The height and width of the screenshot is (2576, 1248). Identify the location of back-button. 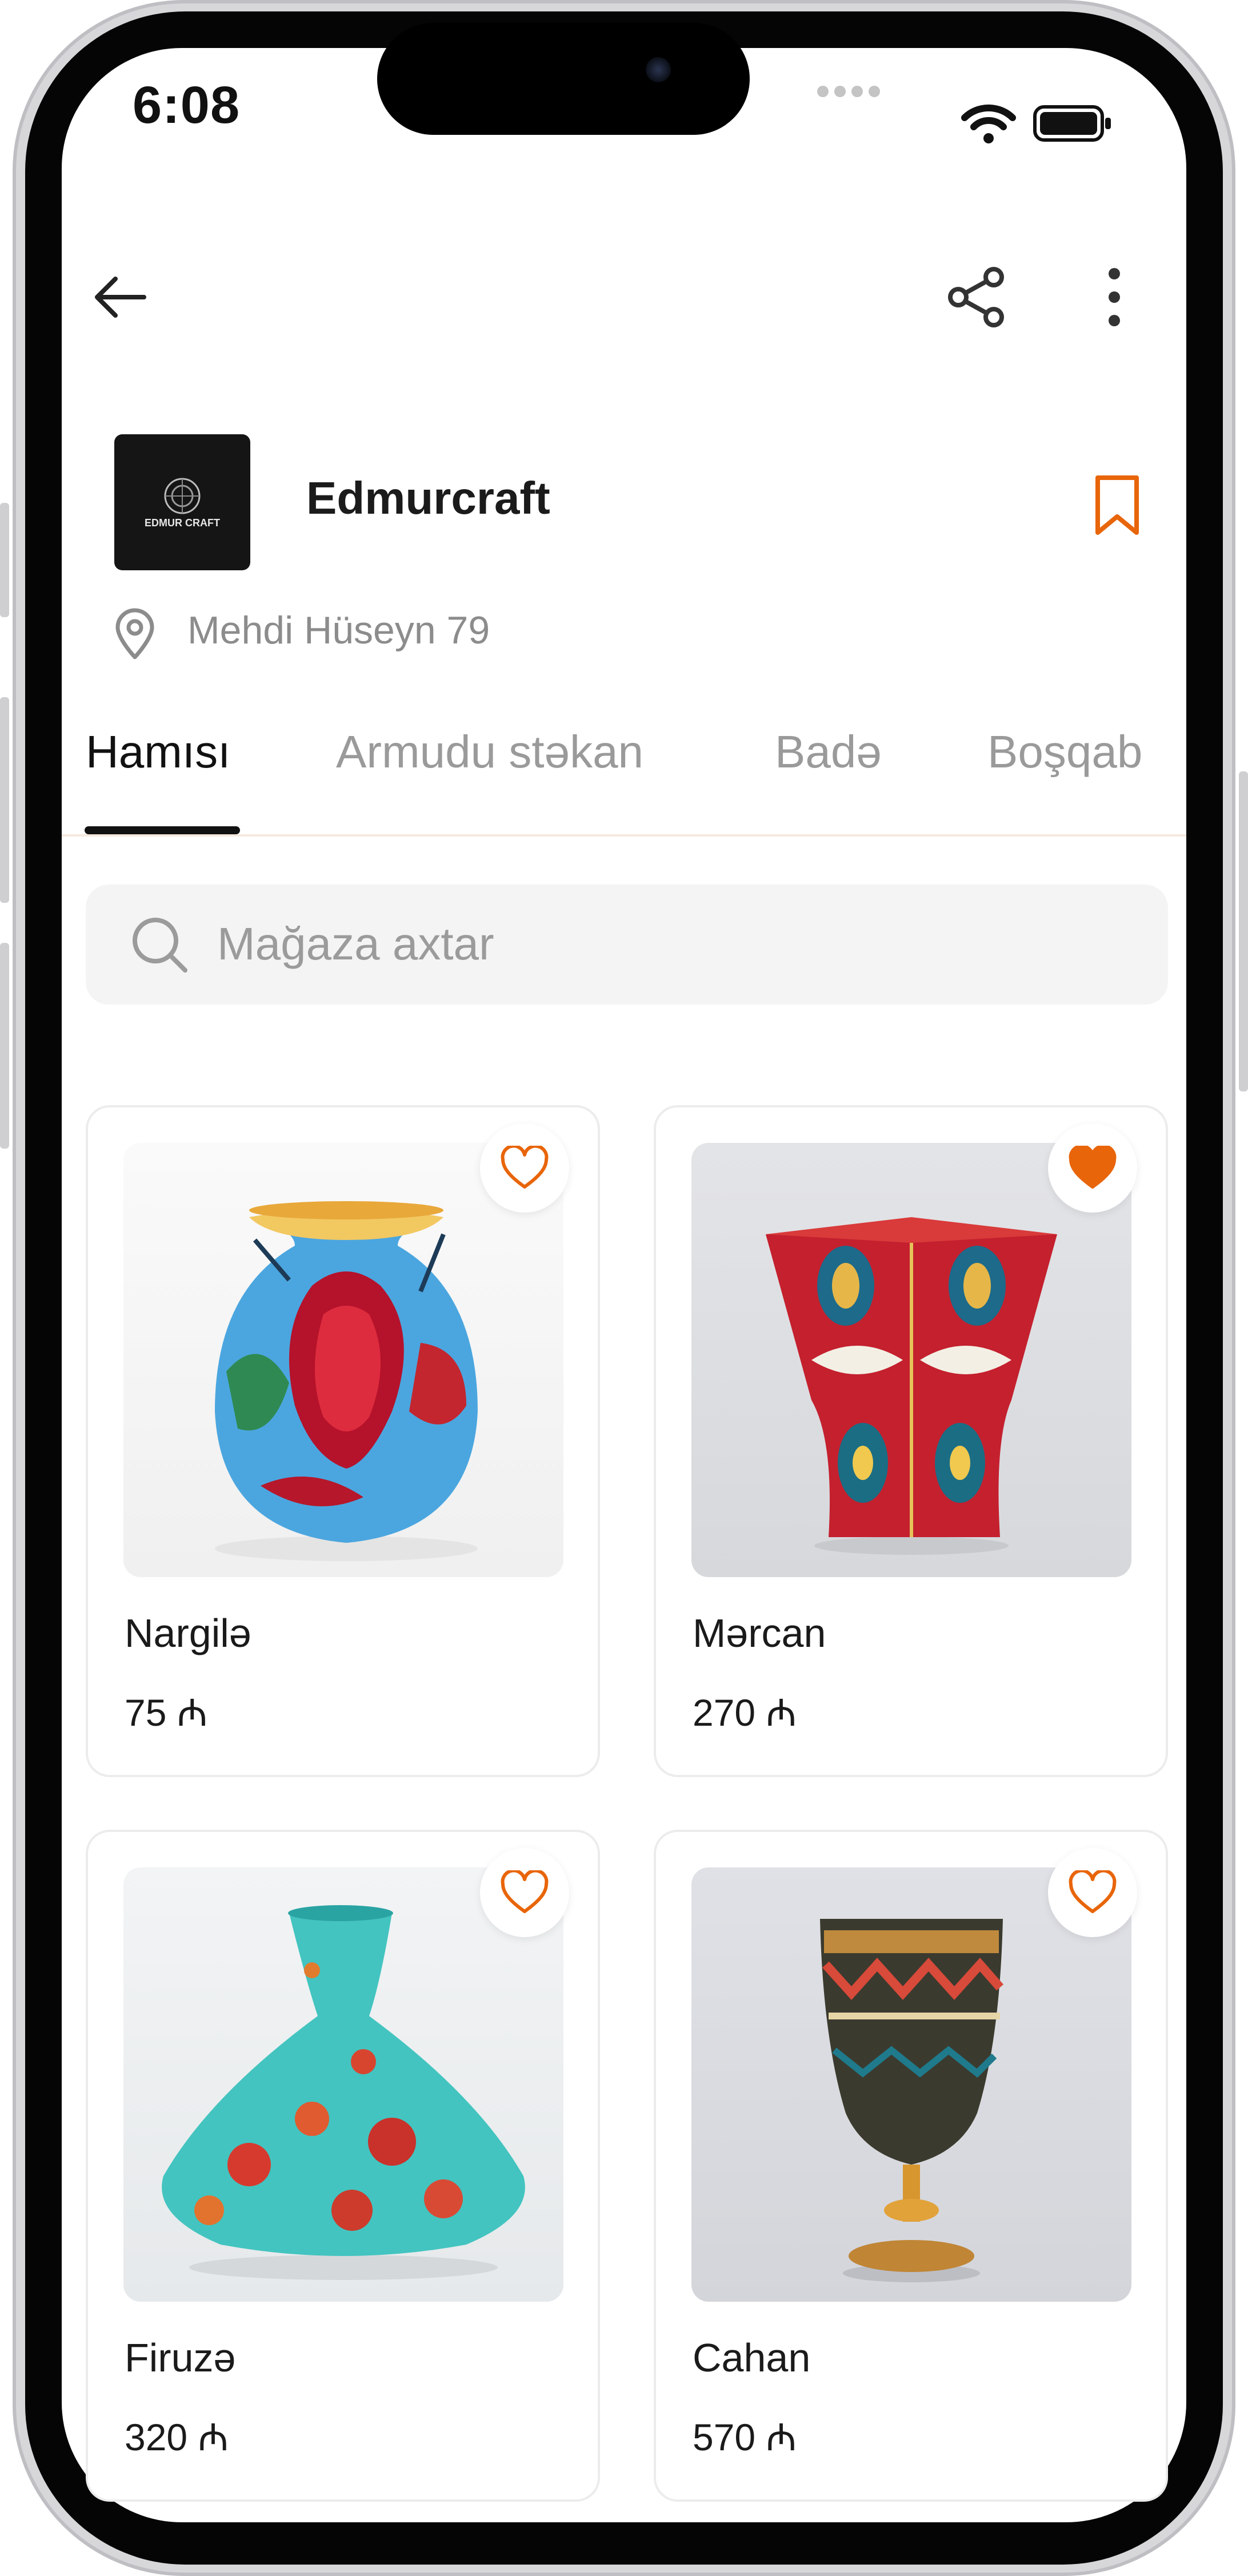
(120, 297).